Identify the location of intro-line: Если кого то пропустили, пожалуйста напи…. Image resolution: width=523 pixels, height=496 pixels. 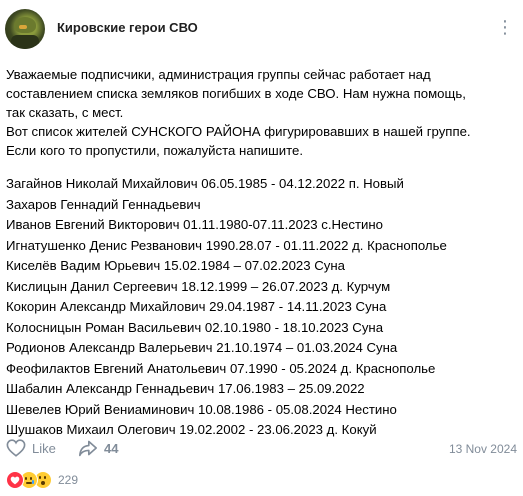
(154, 150).